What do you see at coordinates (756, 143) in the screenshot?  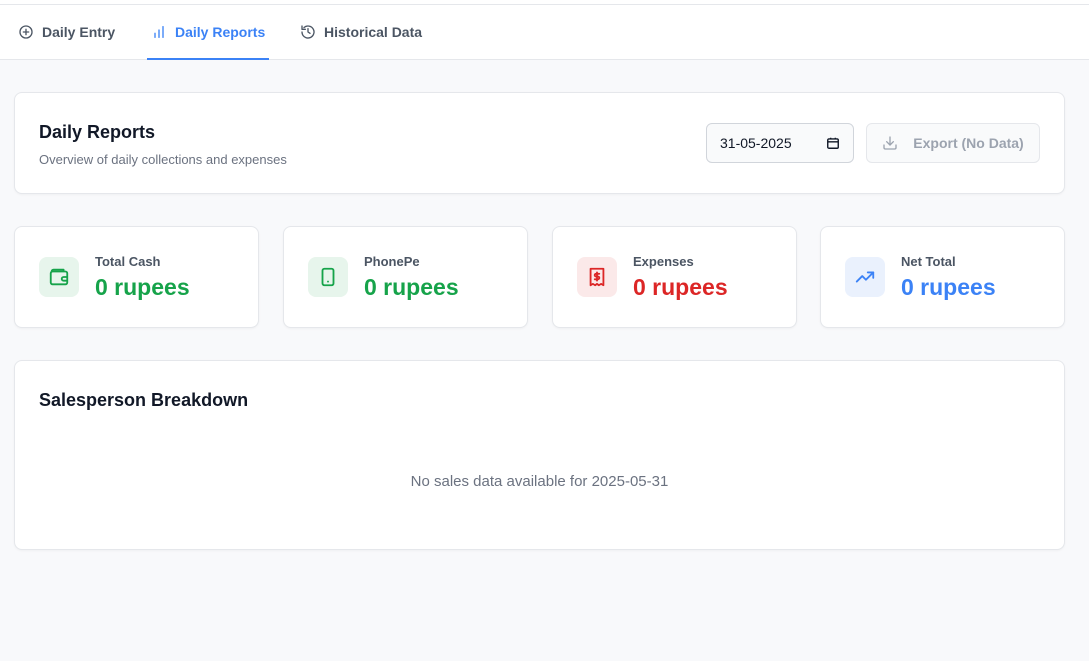 I see `date-value: 31-05-2025` at bounding box center [756, 143].